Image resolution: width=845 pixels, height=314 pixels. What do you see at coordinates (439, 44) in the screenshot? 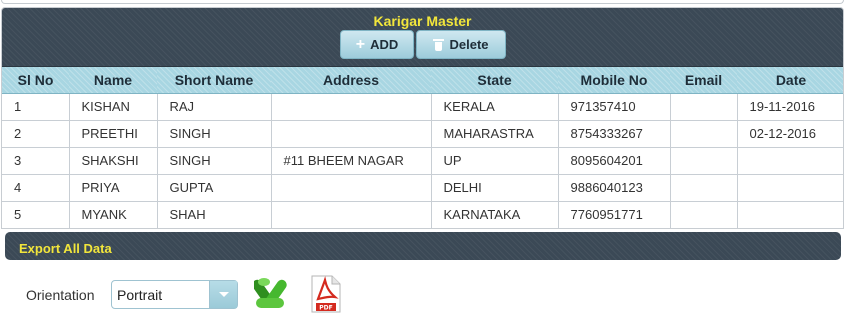
I see `trash-icon` at bounding box center [439, 44].